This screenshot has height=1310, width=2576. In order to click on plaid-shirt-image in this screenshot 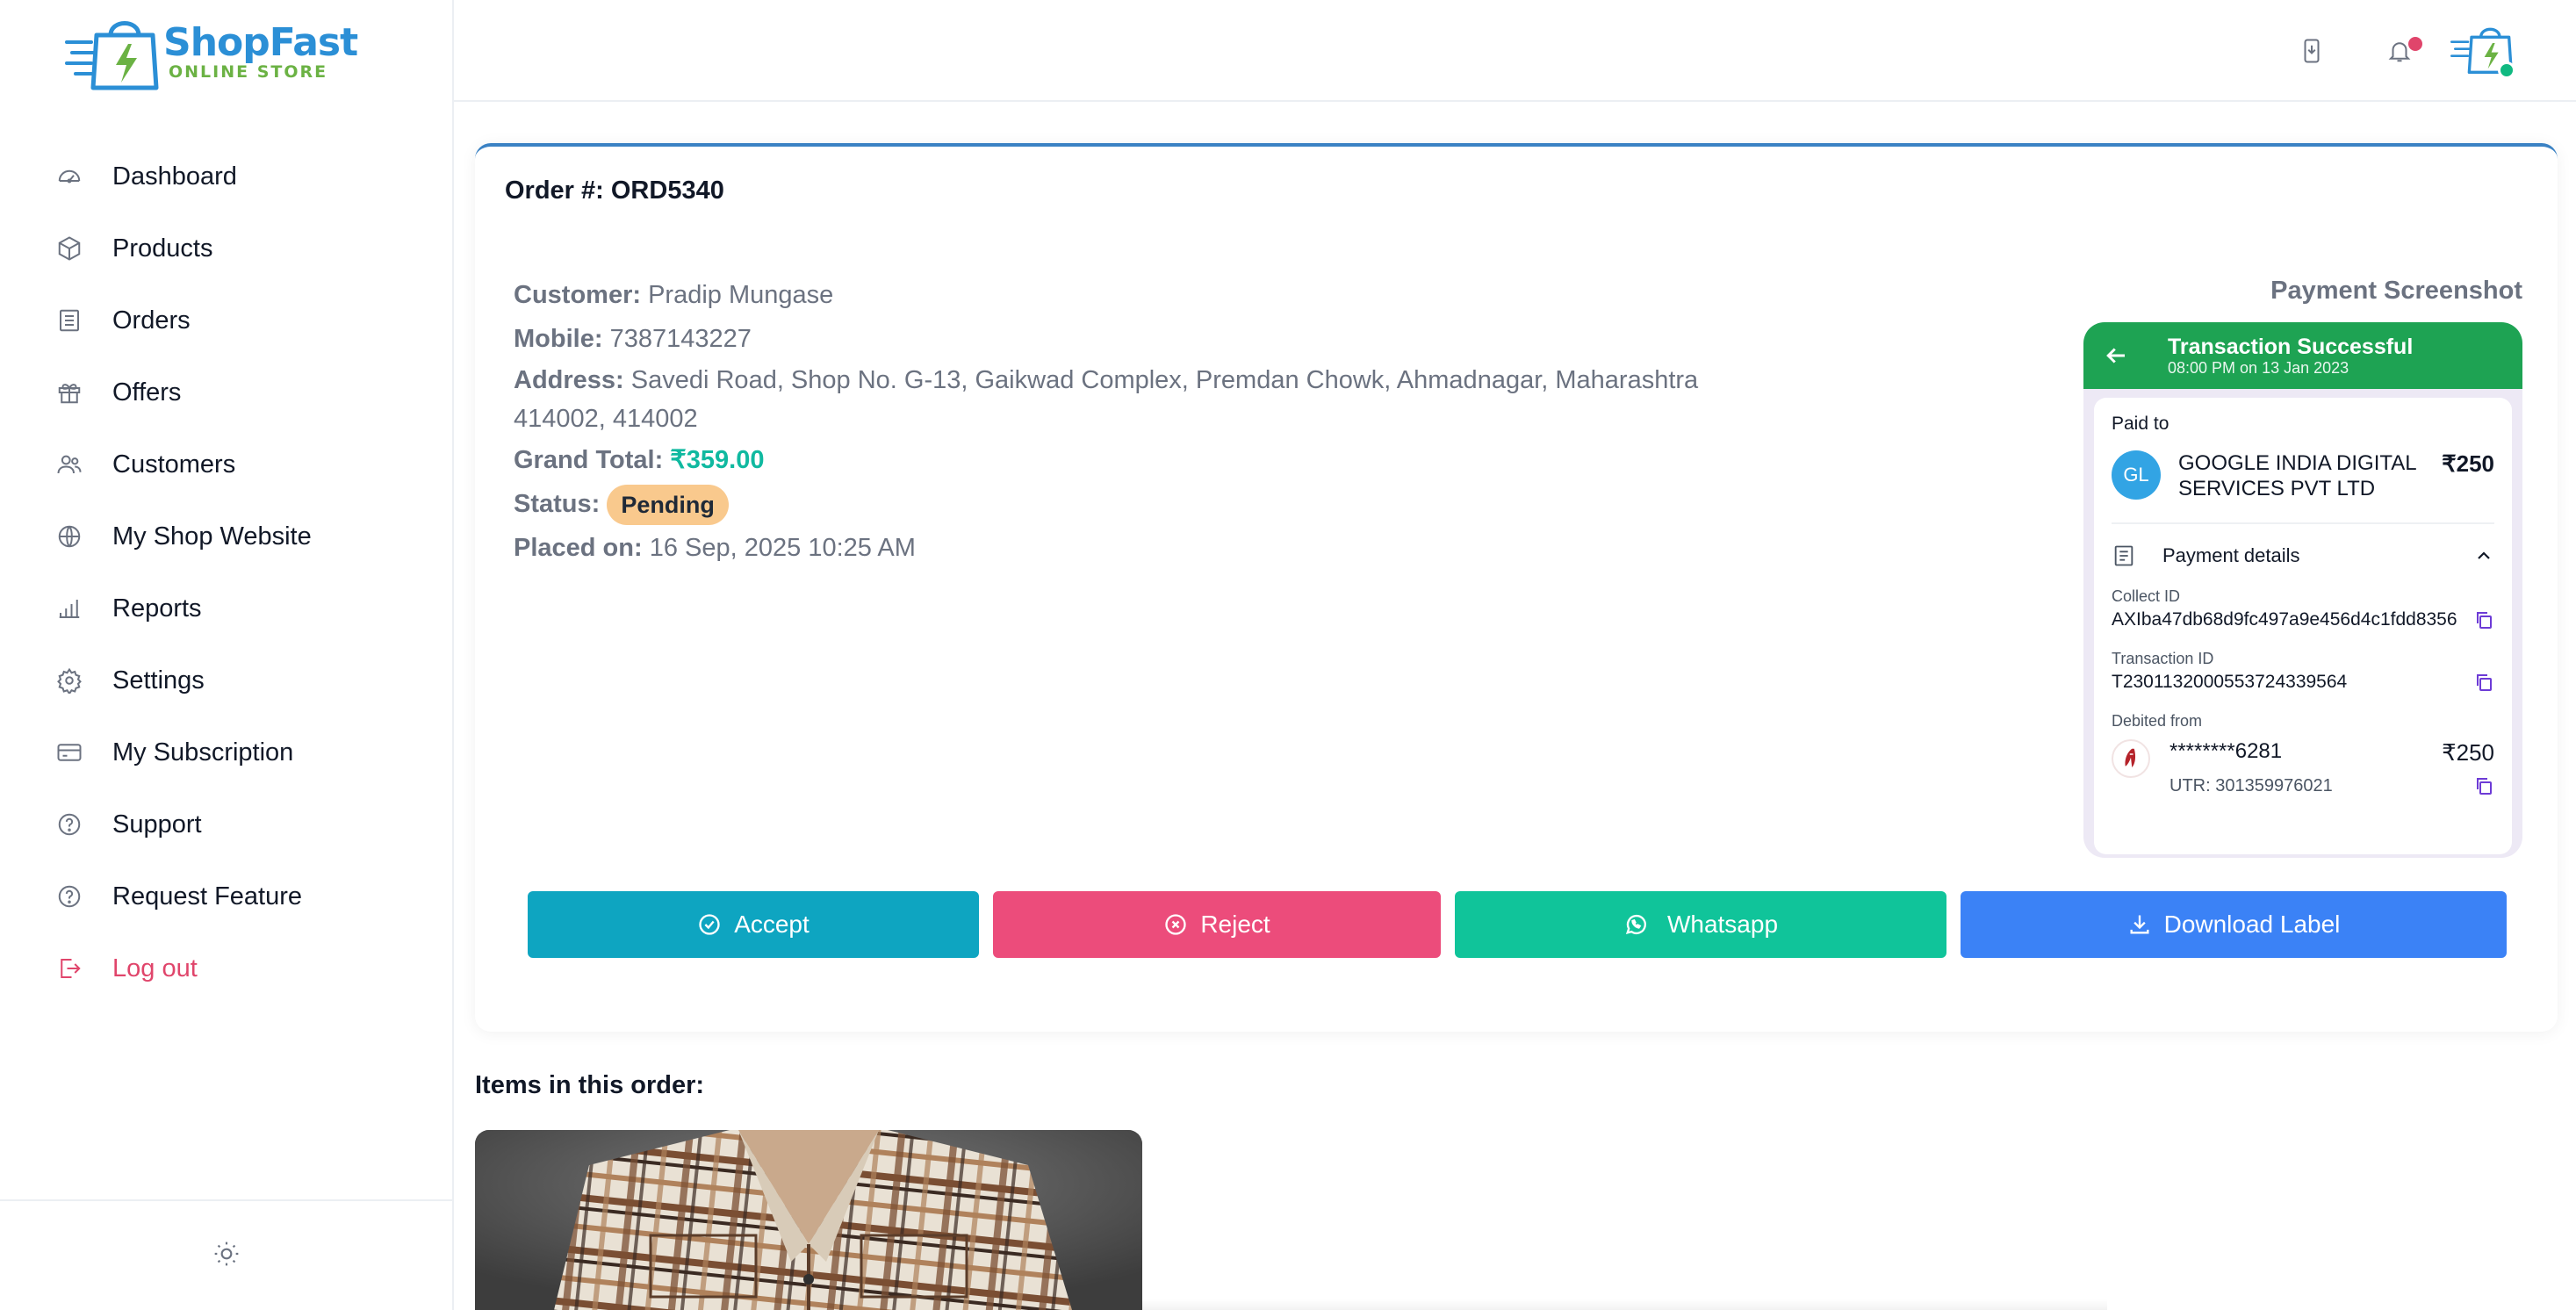, I will do `click(808, 1220)`.